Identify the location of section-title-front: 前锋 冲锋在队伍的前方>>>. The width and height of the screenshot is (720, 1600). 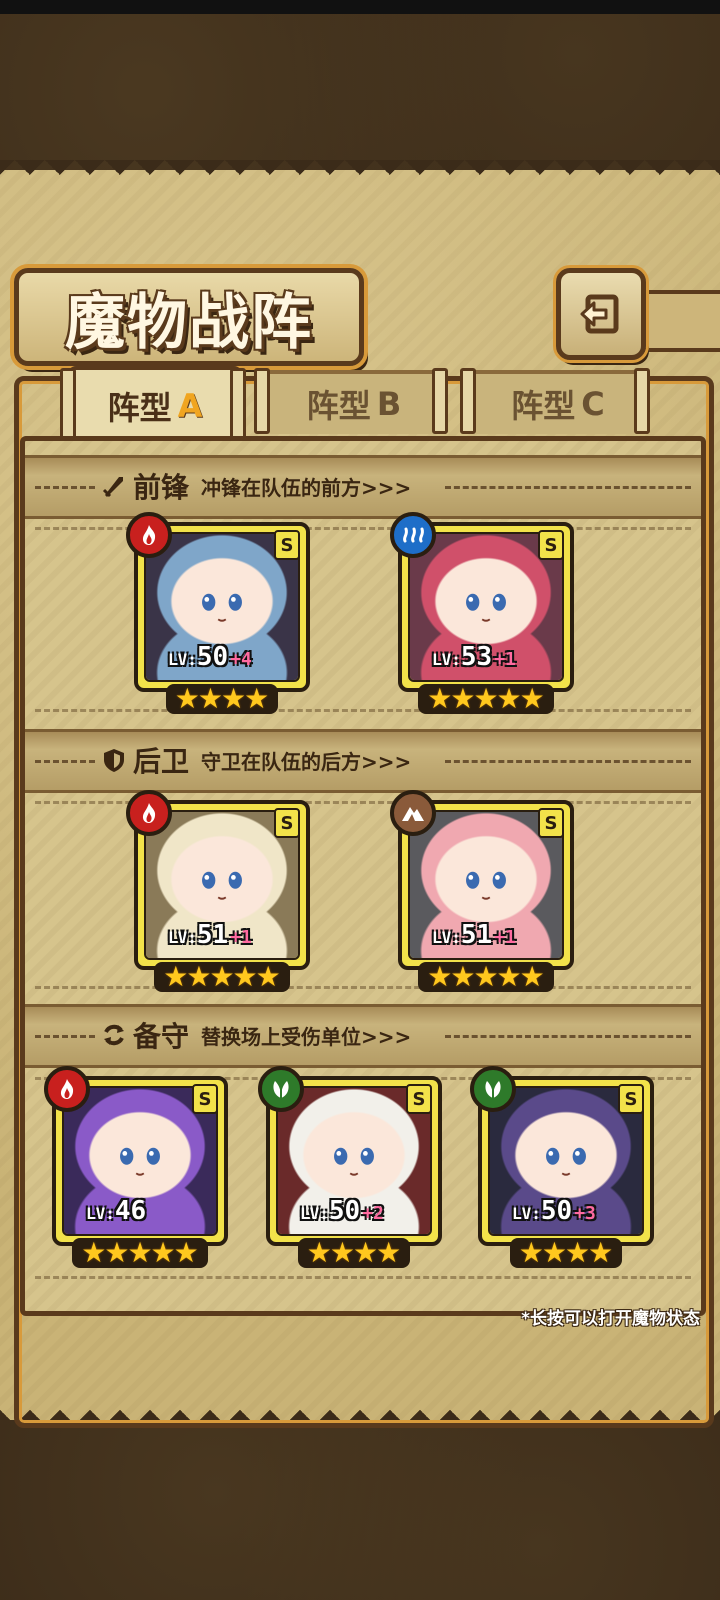
(256, 486).